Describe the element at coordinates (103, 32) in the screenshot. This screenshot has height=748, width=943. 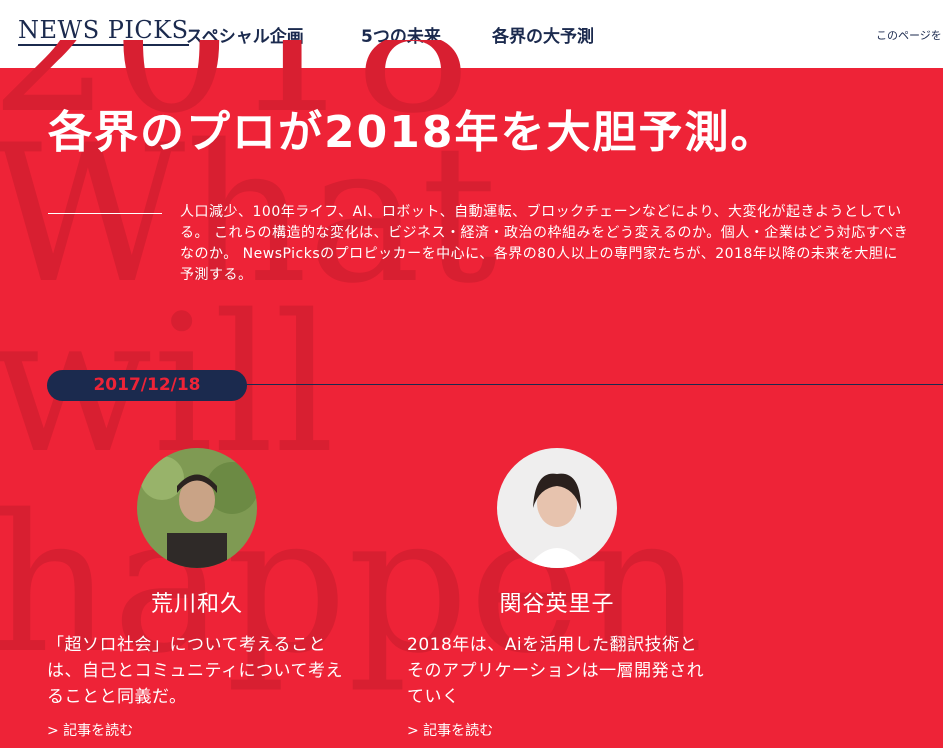
I see `site-logo: NEWS PICKS` at that location.